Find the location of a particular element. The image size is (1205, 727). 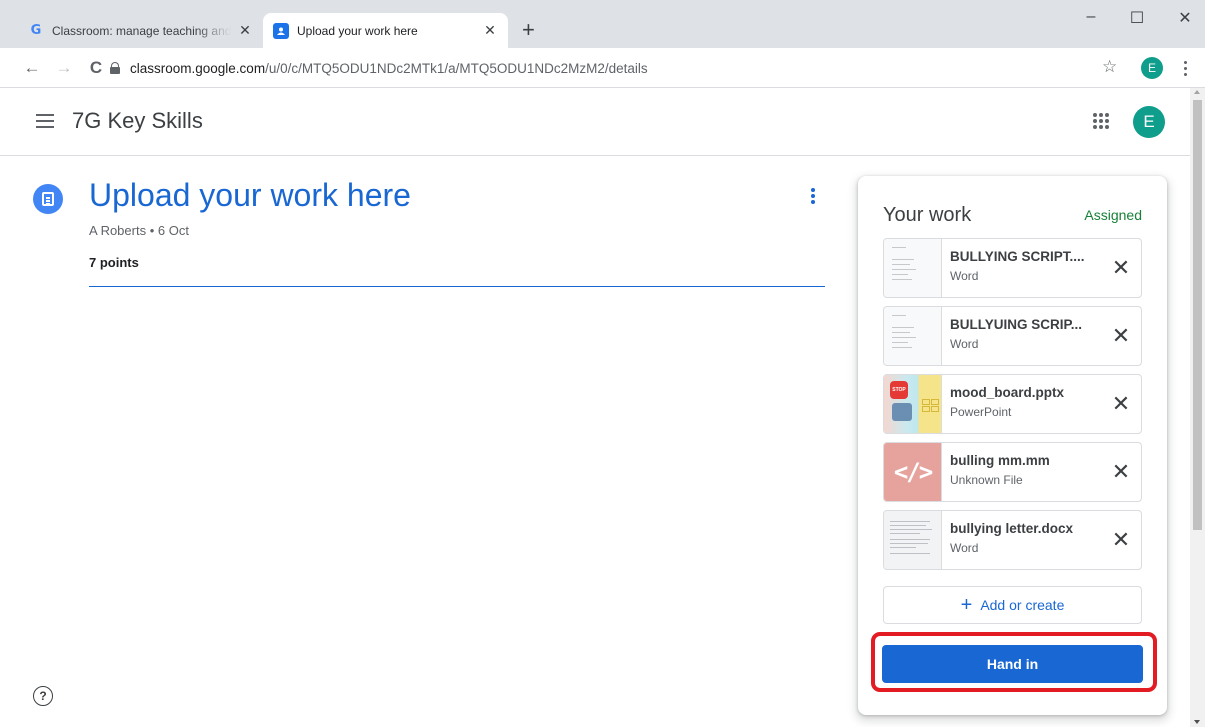

code-file-icon: </> is located at coordinates (913, 472).